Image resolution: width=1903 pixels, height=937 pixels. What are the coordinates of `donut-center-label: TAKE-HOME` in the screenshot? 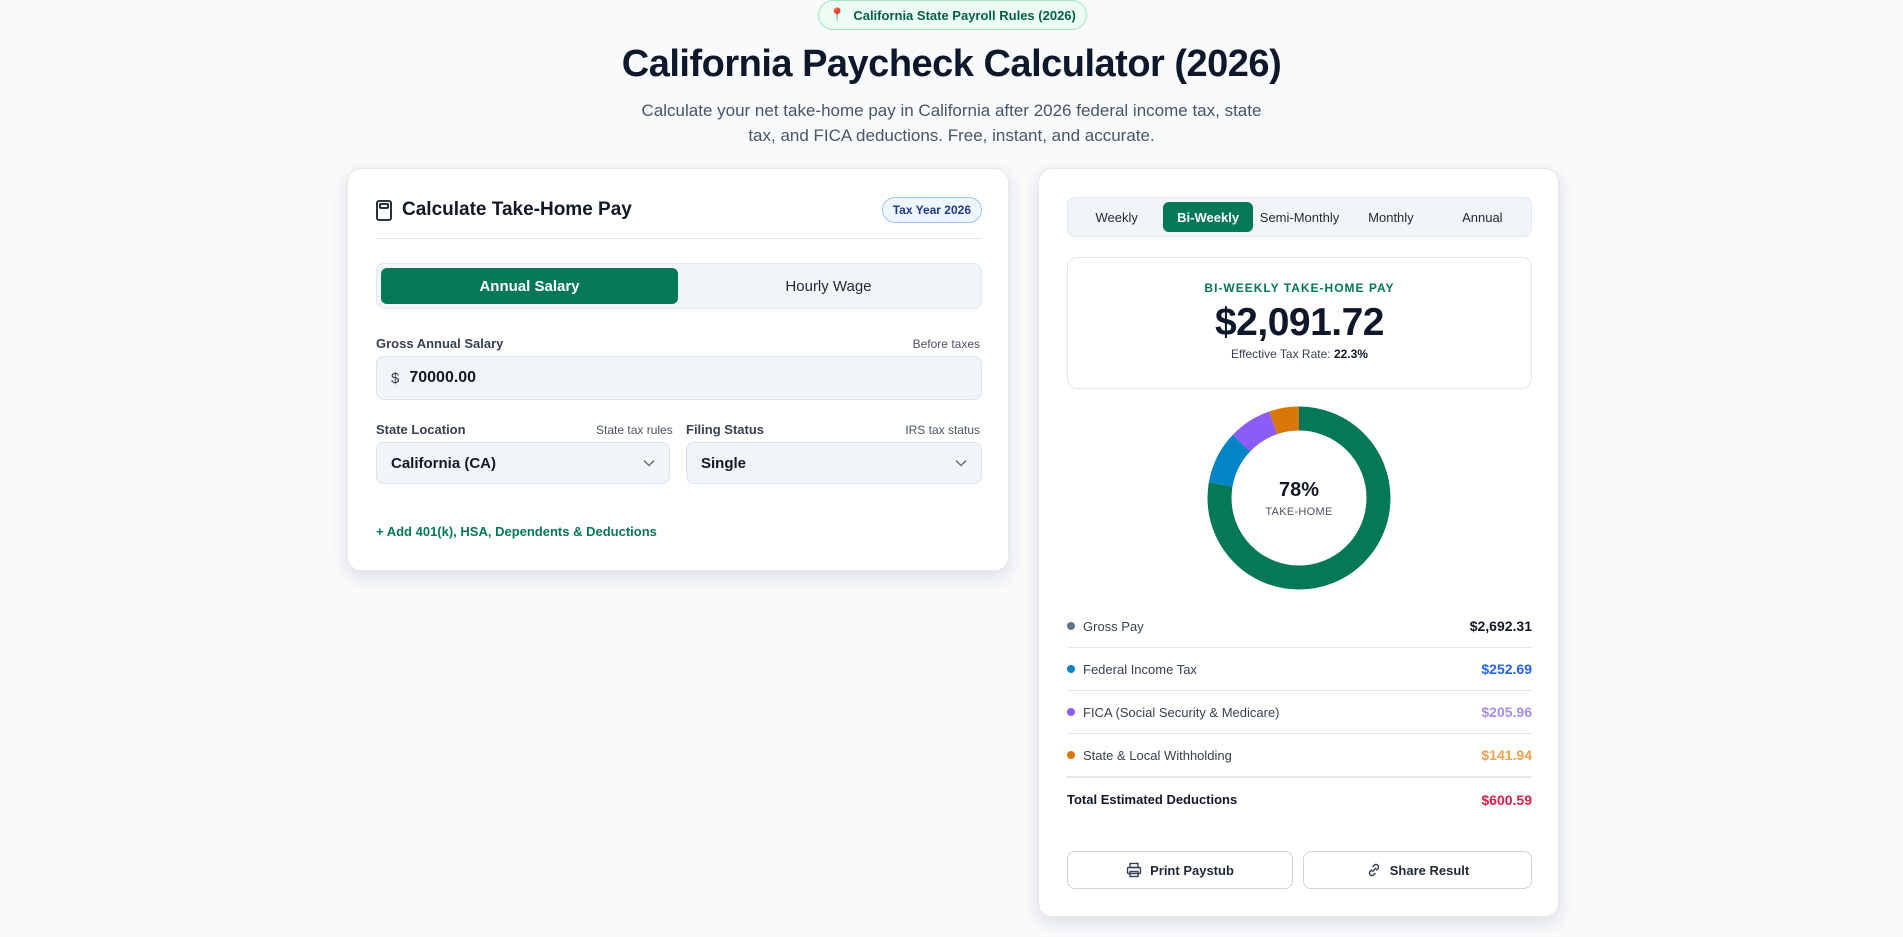 It's located at (1299, 511).